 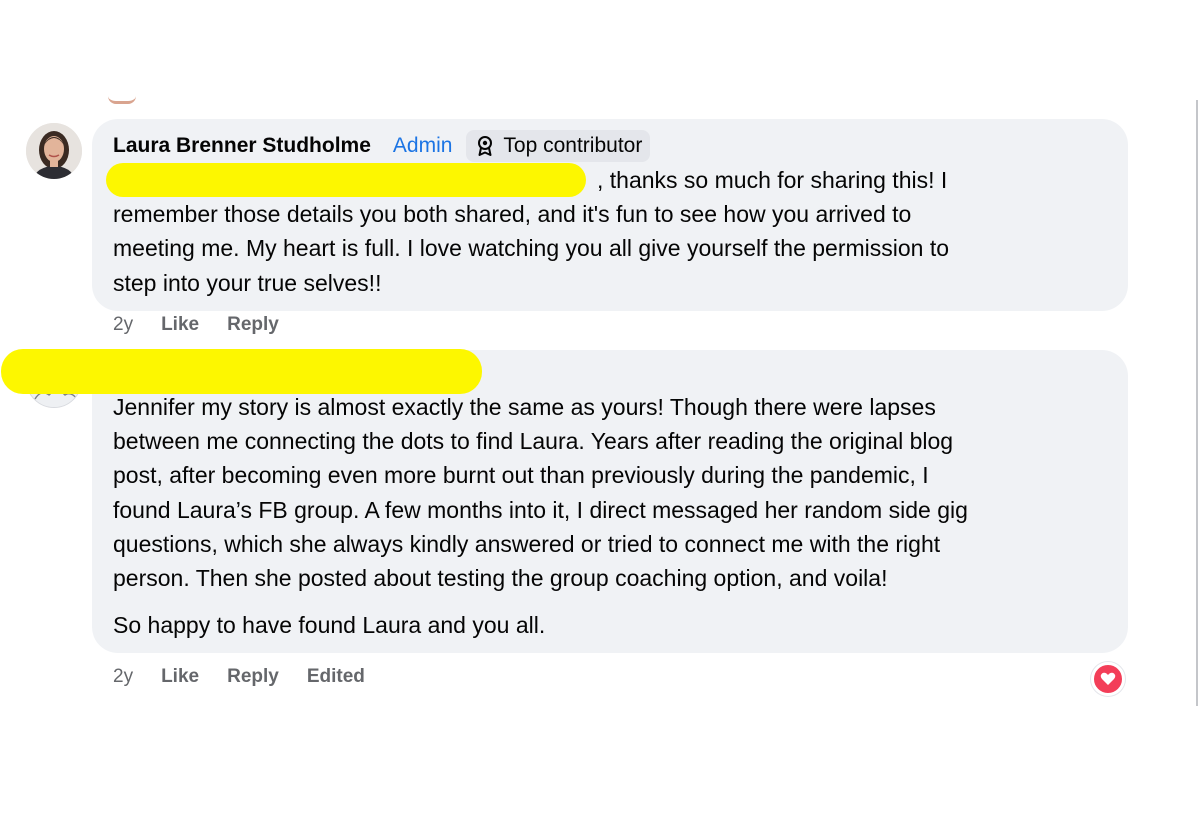 I want to click on admin-label: Admin, so click(x=422, y=145).